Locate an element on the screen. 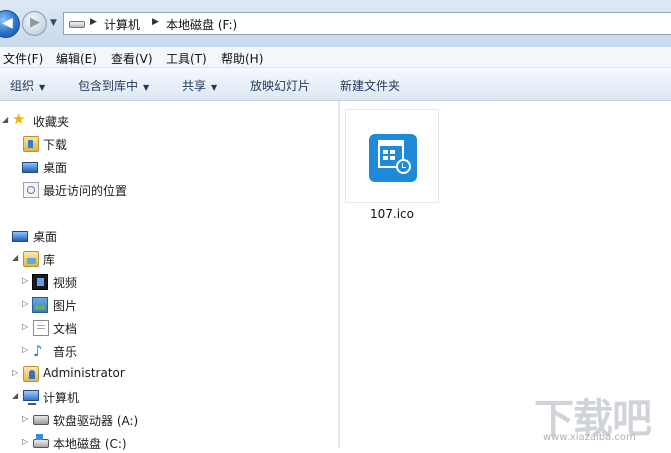  address-bar-area: ◀ ▶ ▼ ▶ 计算机 ▶ 本地磁盘 (F:) is located at coordinates (335, 23).